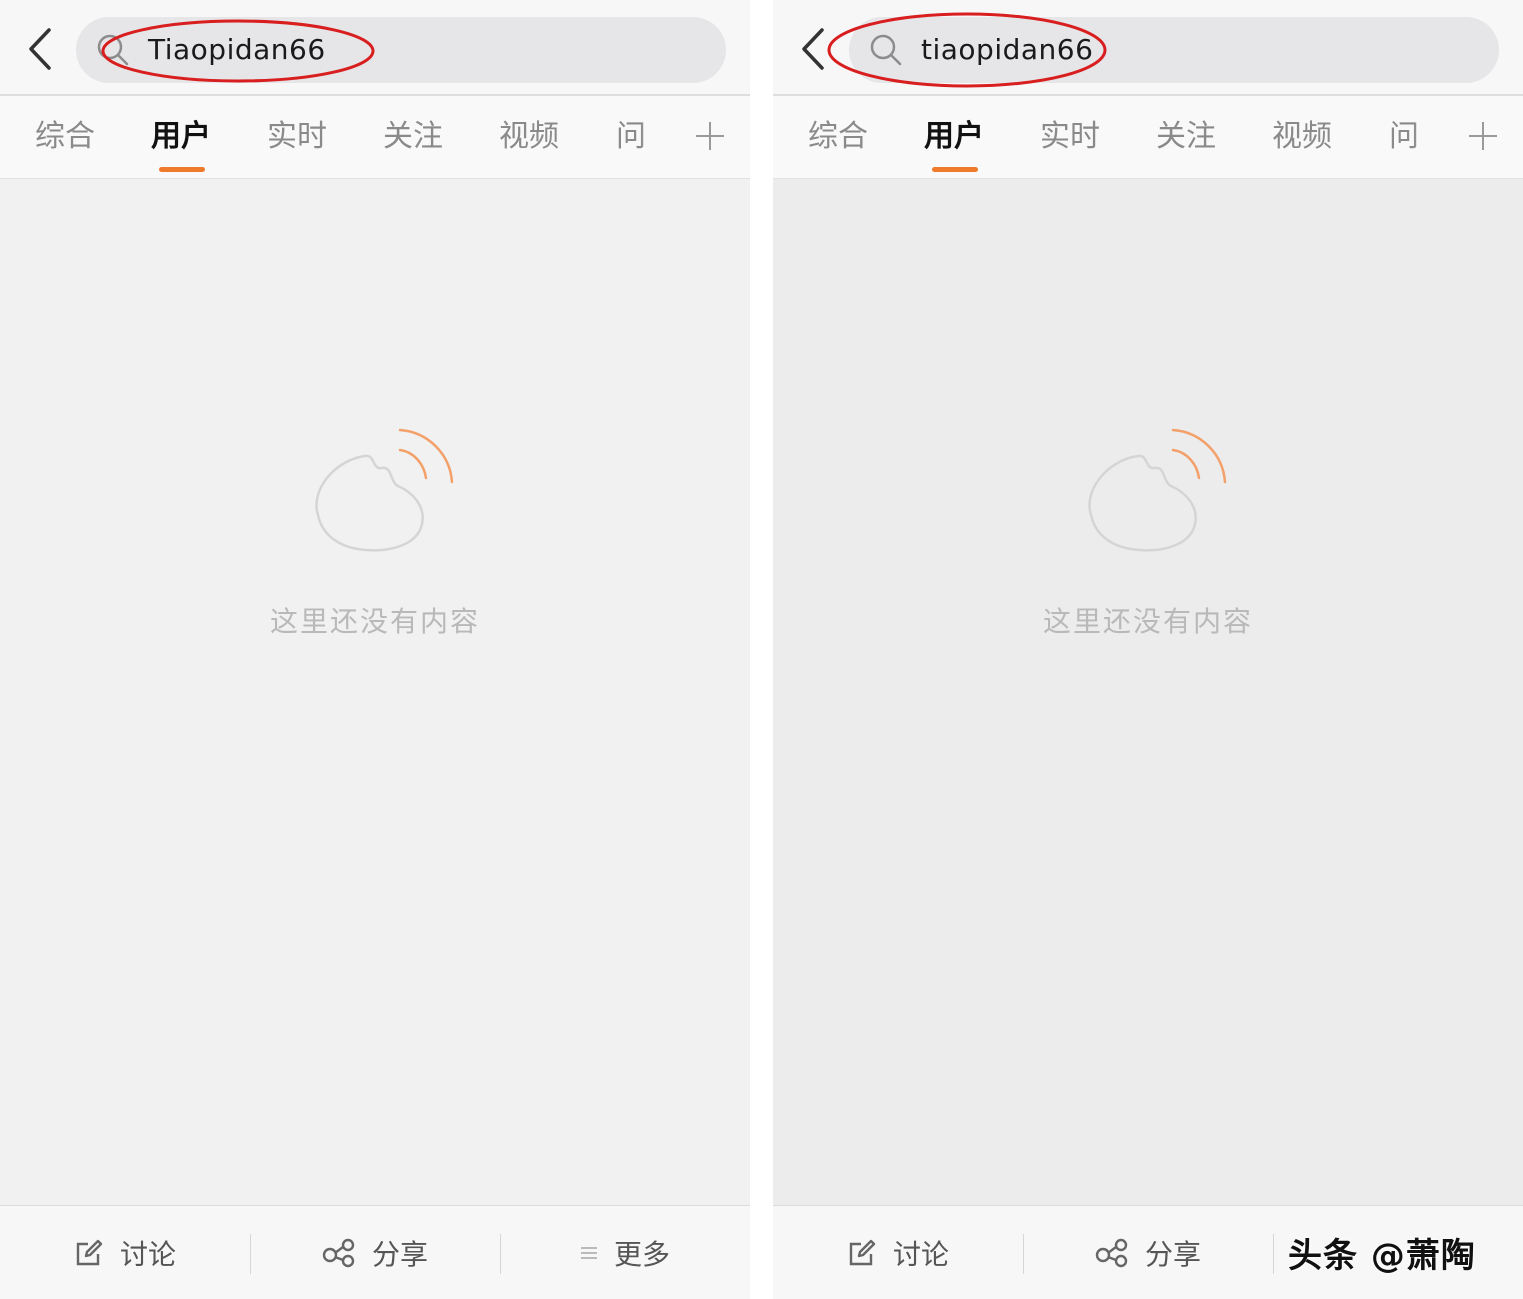 The height and width of the screenshot is (1299, 1523). Describe the element at coordinates (1273, 1254) in the screenshot. I see `divider` at that location.